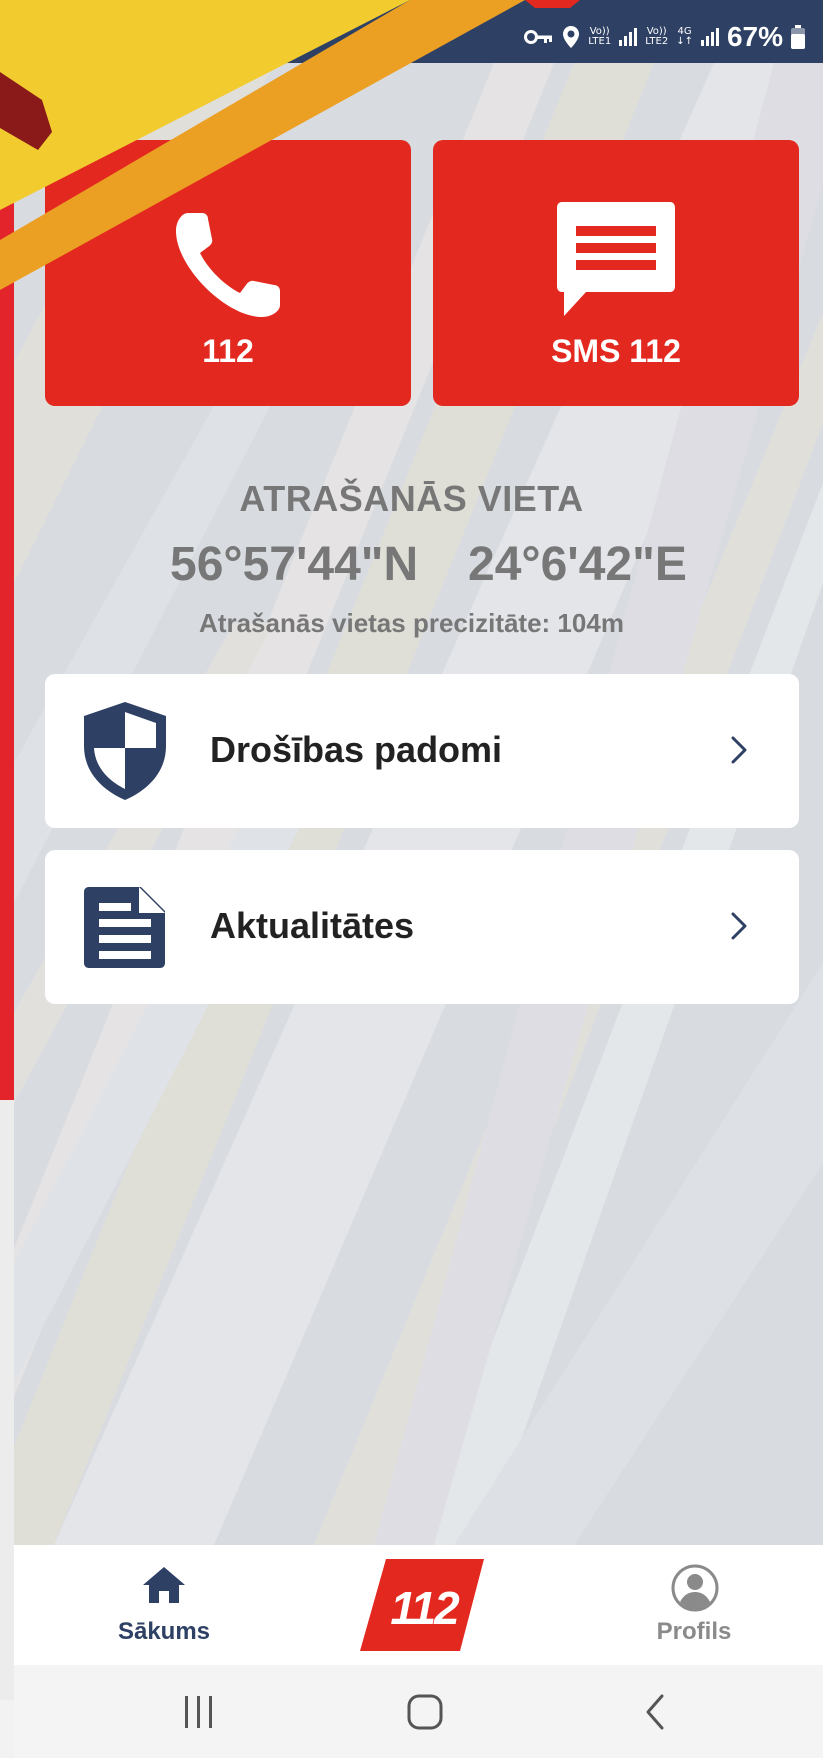 The height and width of the screenshot is (1758, 823). I want to click on home-icon, so click(164, 1587).